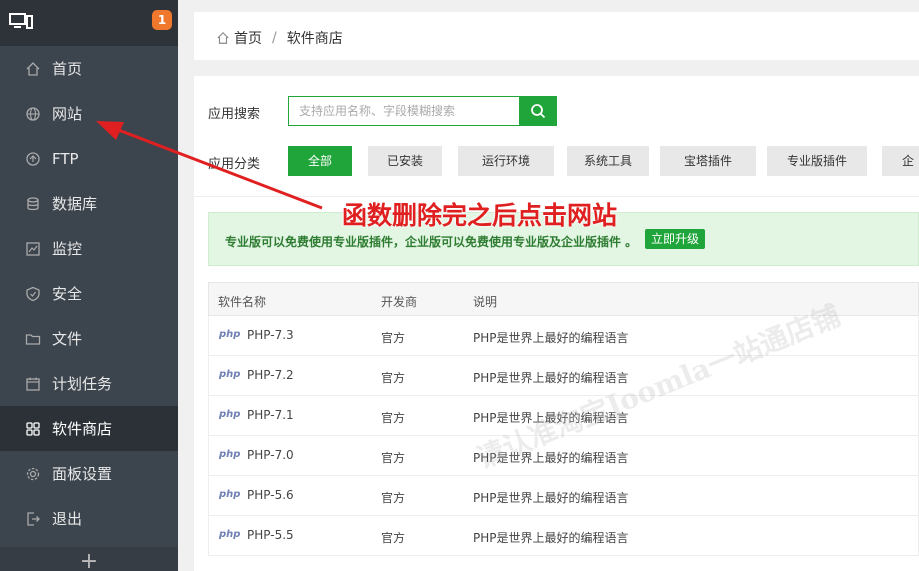 The image size is (919, 571). Describe the element at coordinates (89, 338) in the screenshot. I see `sidebar-item-files: 文件` at that location.